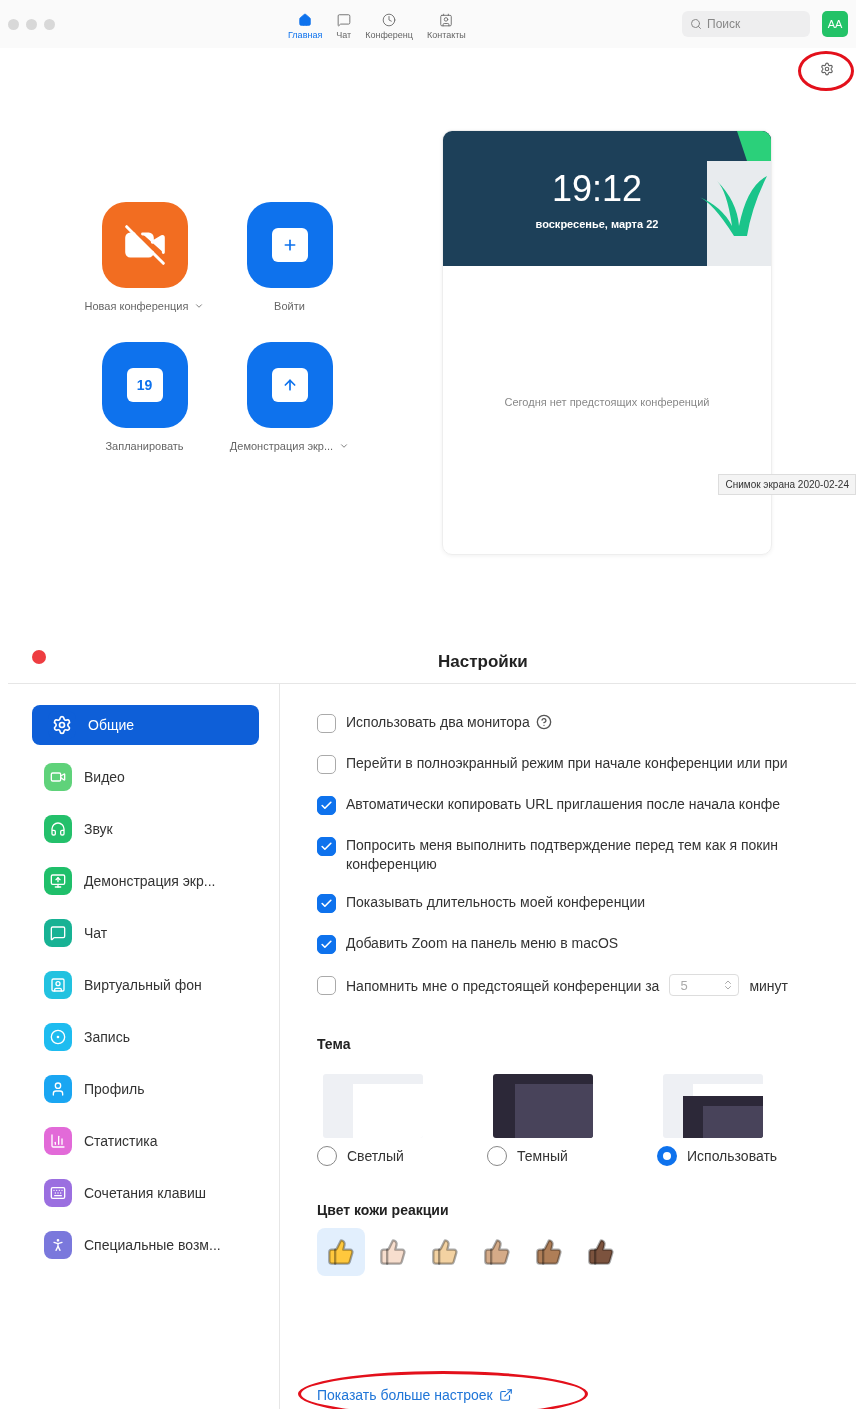  I want to click on option-label: Автоматически копировать URL приглашения после начала конфе, so click(563, 804).